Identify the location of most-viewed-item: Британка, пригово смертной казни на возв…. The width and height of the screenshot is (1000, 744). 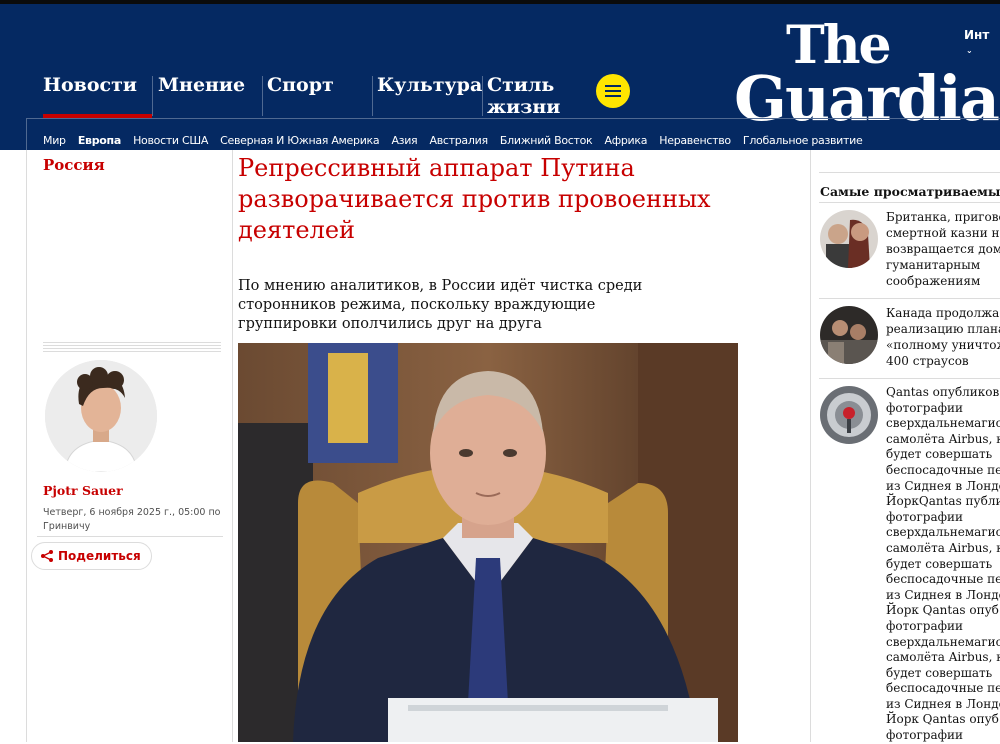
(909, 249).